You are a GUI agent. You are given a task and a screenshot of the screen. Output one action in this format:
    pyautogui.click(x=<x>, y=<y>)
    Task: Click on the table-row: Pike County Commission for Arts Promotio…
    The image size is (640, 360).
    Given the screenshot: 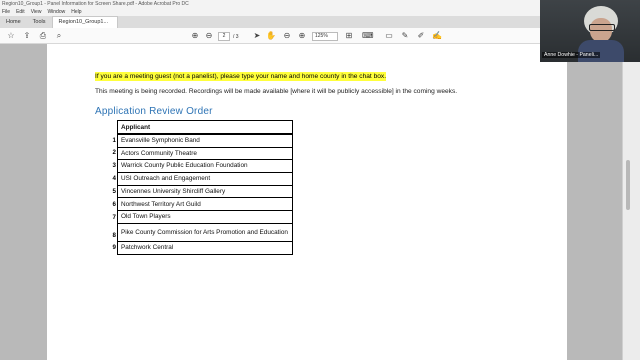 What is the action you would take?
    pyautogui.click(x=205, y=232)
    